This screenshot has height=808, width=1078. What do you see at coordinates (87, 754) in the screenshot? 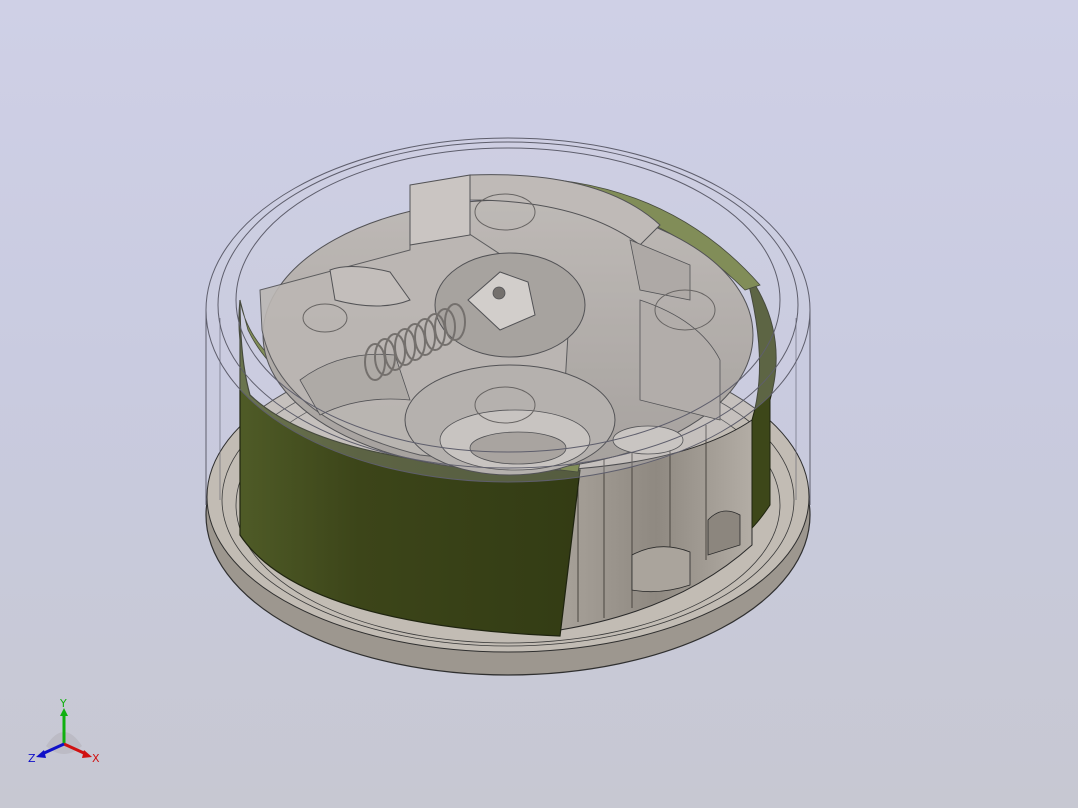
I see `x-axis-arrow-icon` at bounding box center [87, 754].